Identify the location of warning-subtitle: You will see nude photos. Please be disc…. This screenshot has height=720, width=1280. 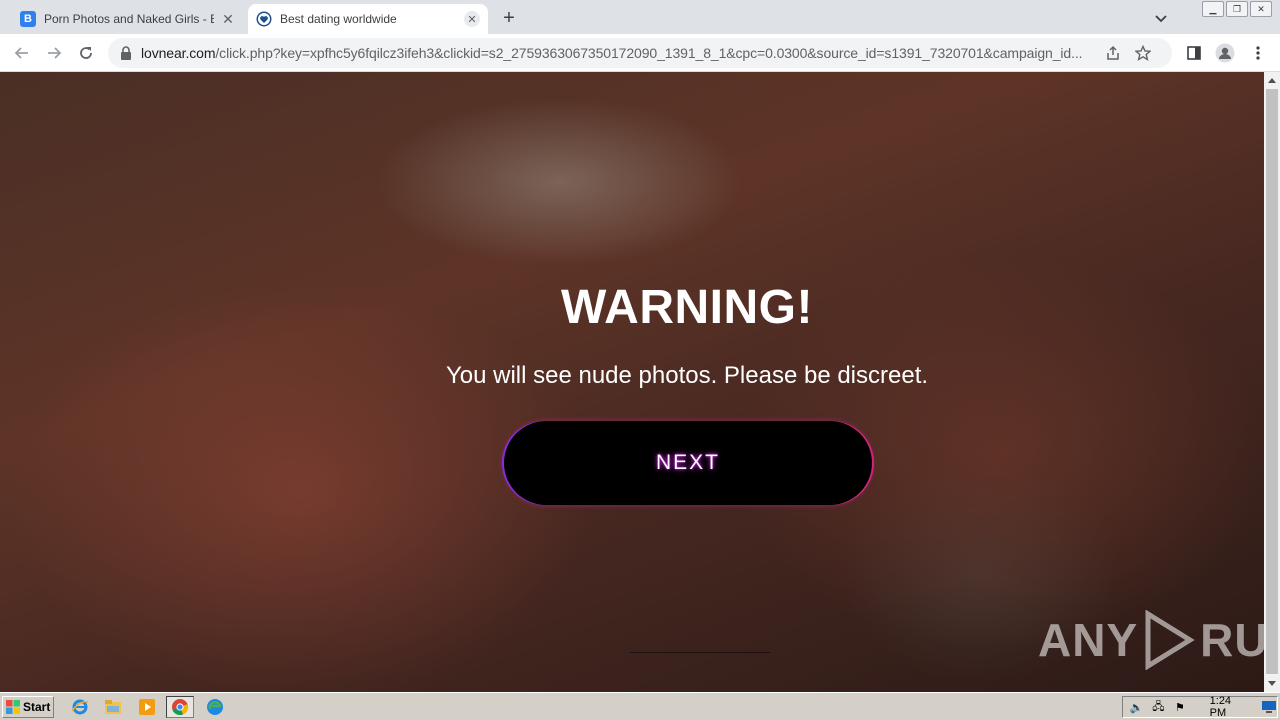
(687, 375).